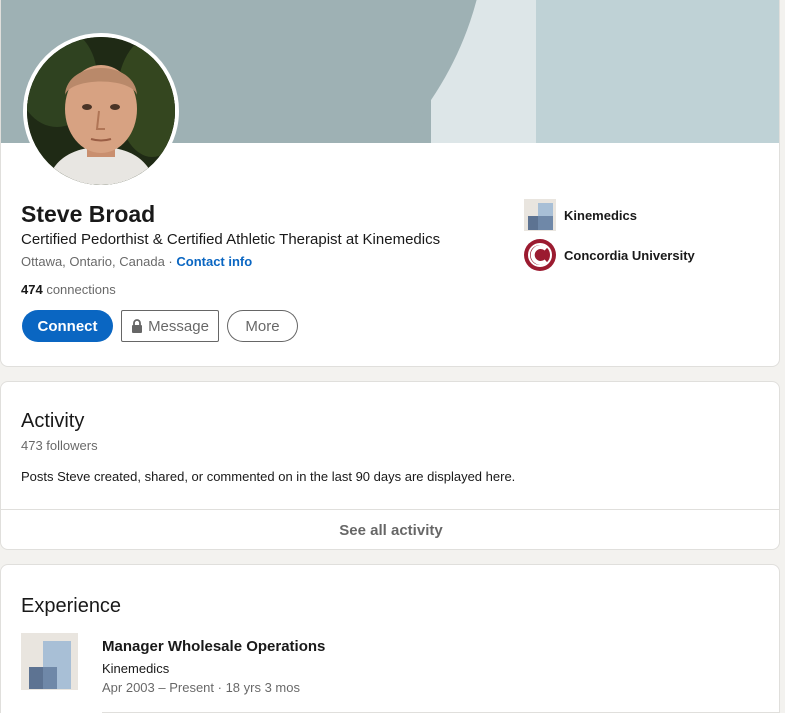  What do you see at coordinates (79, 289) in the screenshot?
I see `connections-label: connections` at bounding box center [79, 289].